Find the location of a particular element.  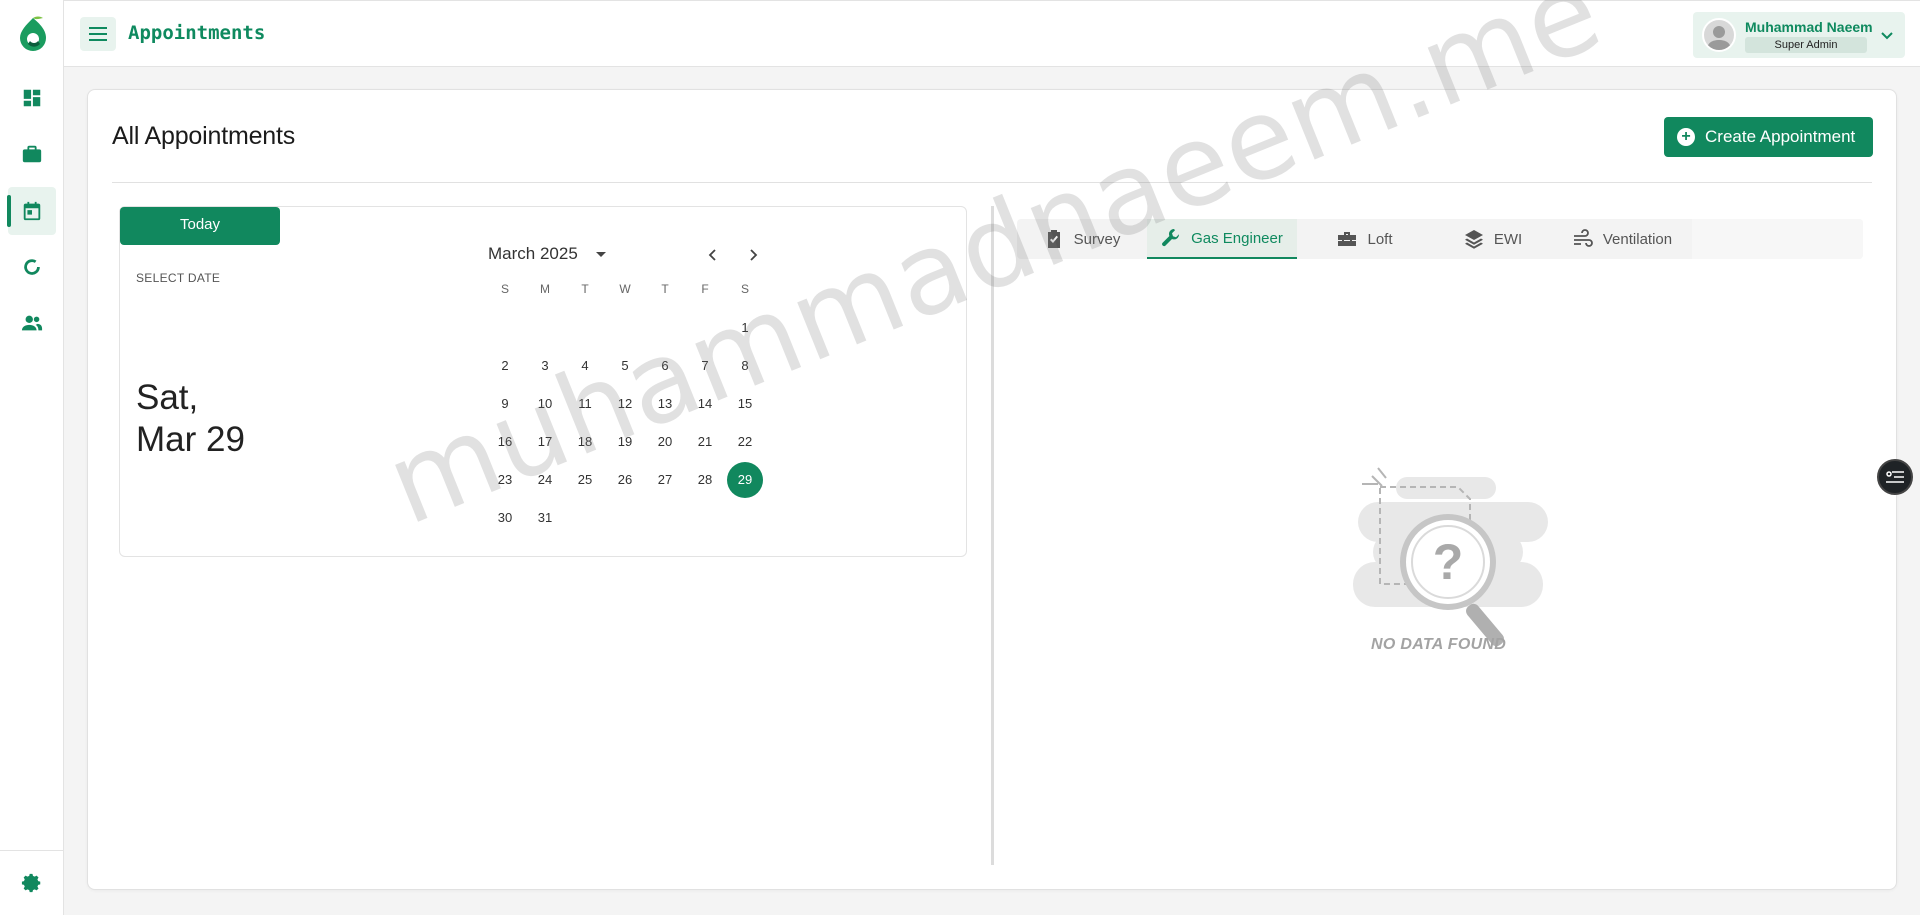

sidebar-item-reports is located at coordinates (32, 267).